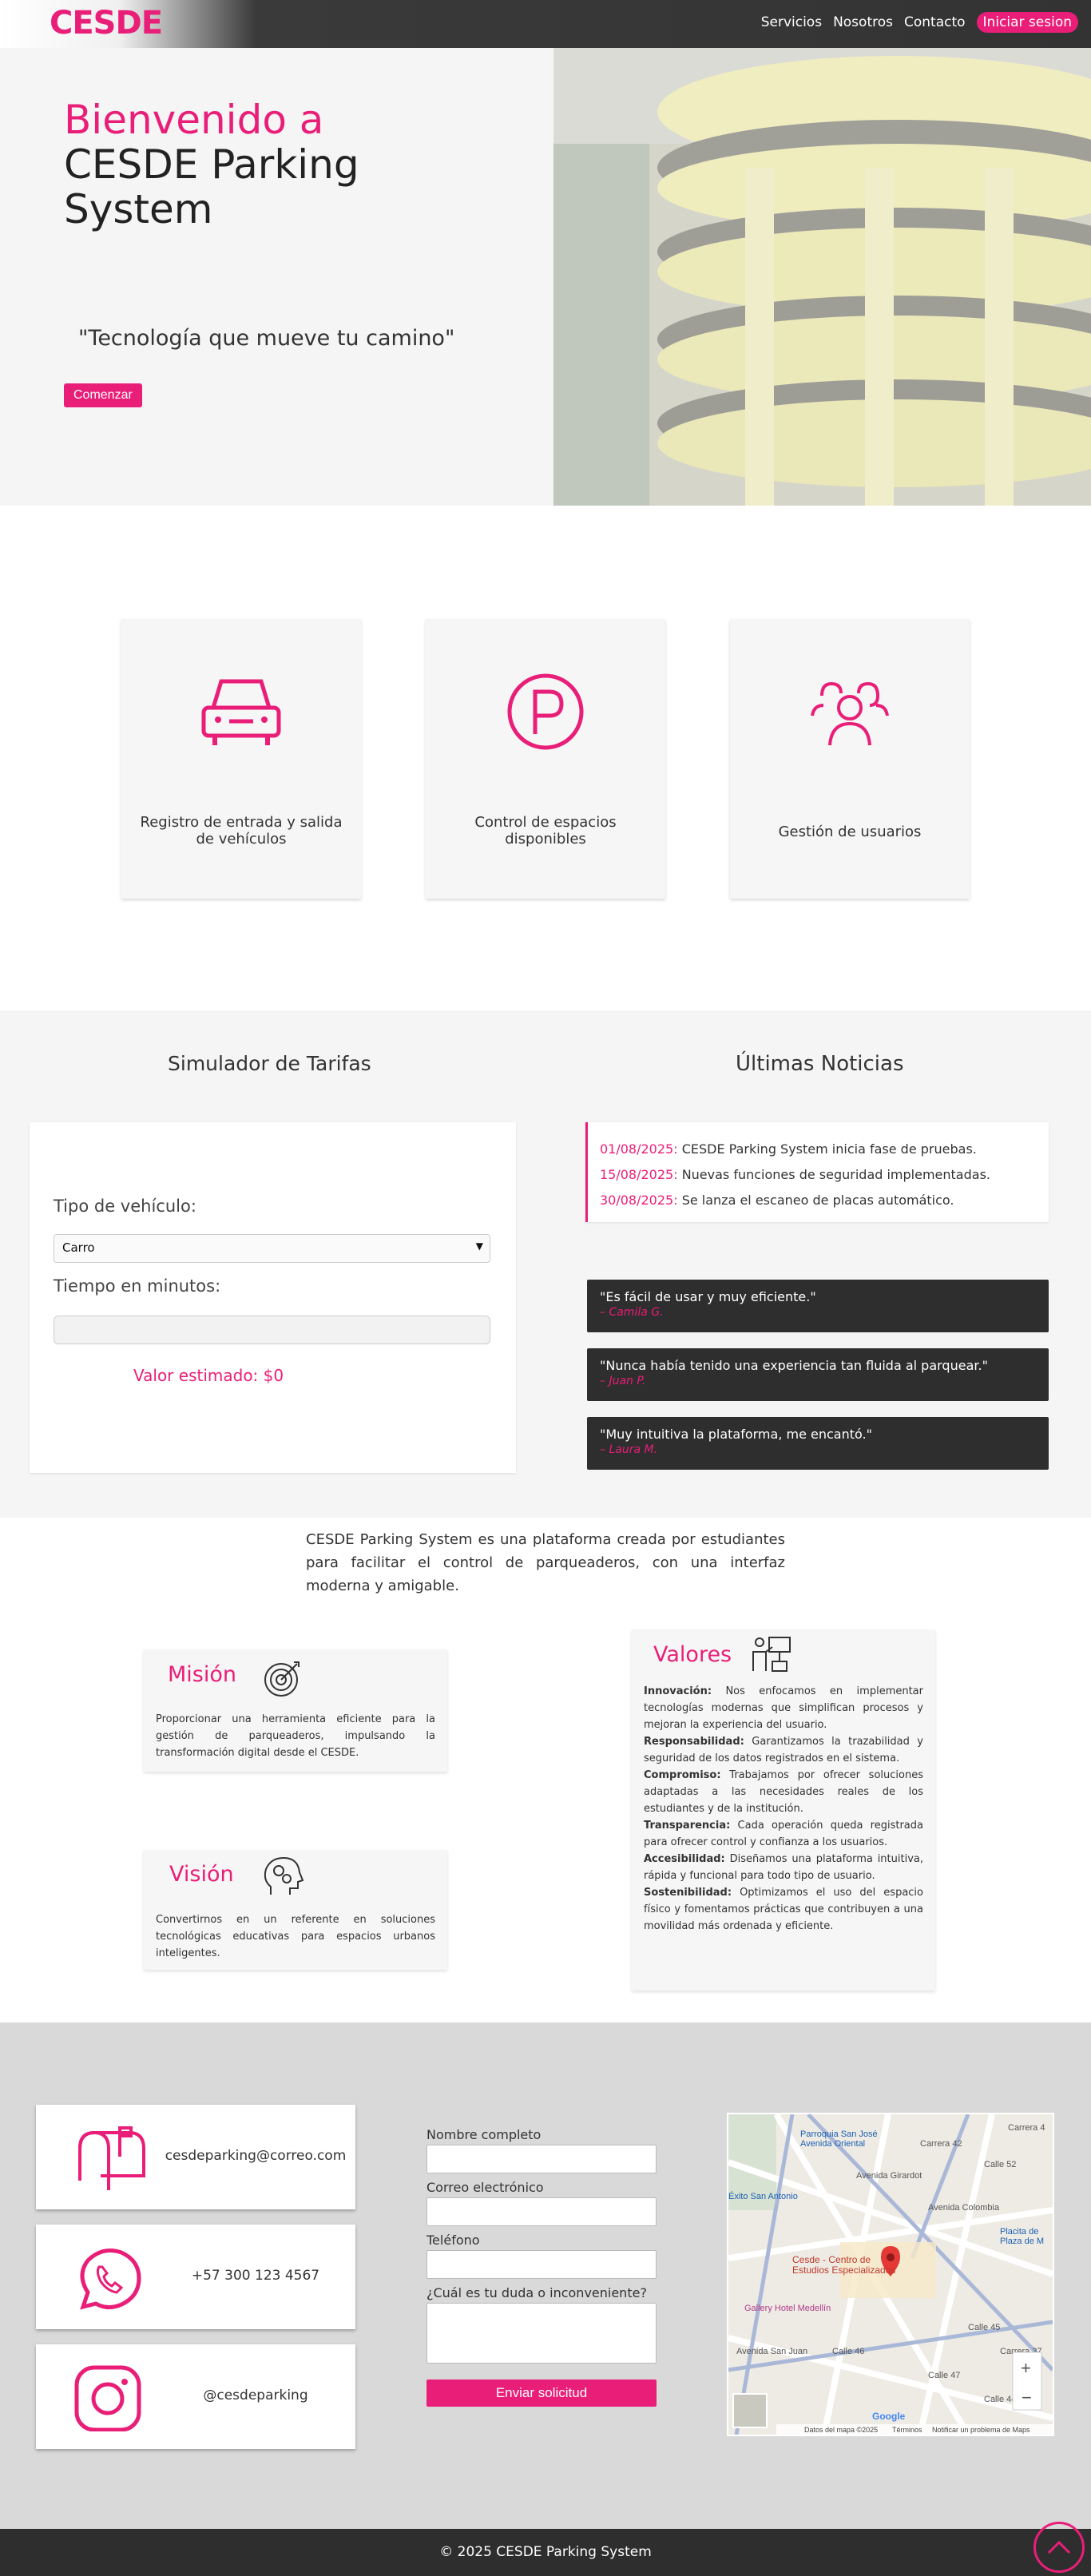 The height and width of the screenshot is (2576, 1091). I want to click on map-report-link: Notificar un problema de Maps, so click(981, 2430).